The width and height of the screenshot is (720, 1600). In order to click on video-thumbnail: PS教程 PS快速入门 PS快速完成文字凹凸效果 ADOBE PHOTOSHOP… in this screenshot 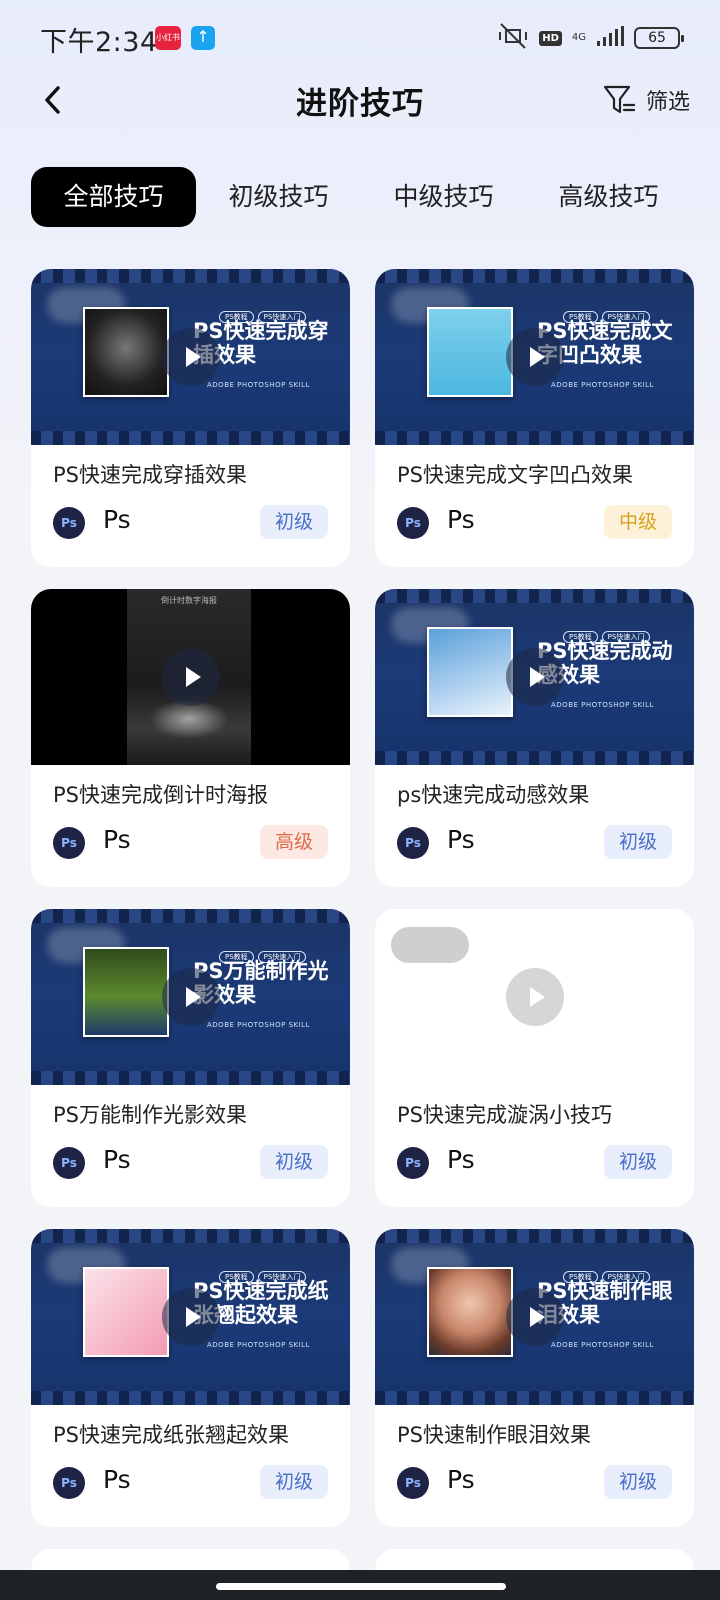, I will do `click(534, 357)`.